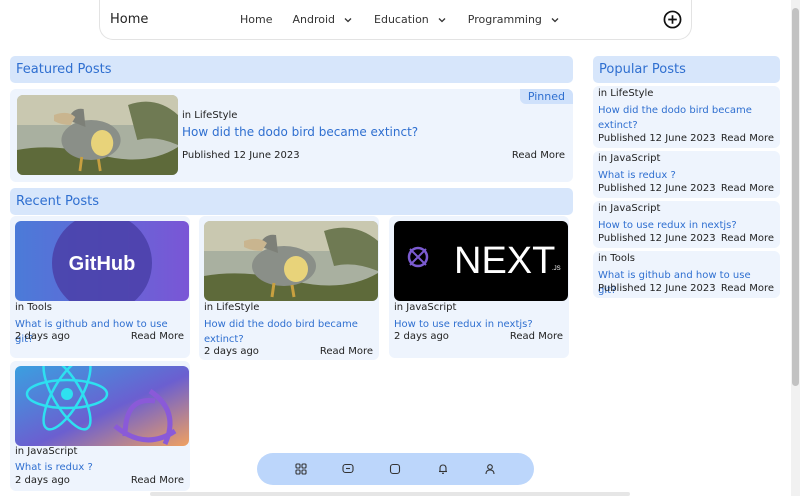  What do you see at coordinates (504, 19) in the screenshot?
I see `nav-item-label: Programming` at bounding box center [504, 19].